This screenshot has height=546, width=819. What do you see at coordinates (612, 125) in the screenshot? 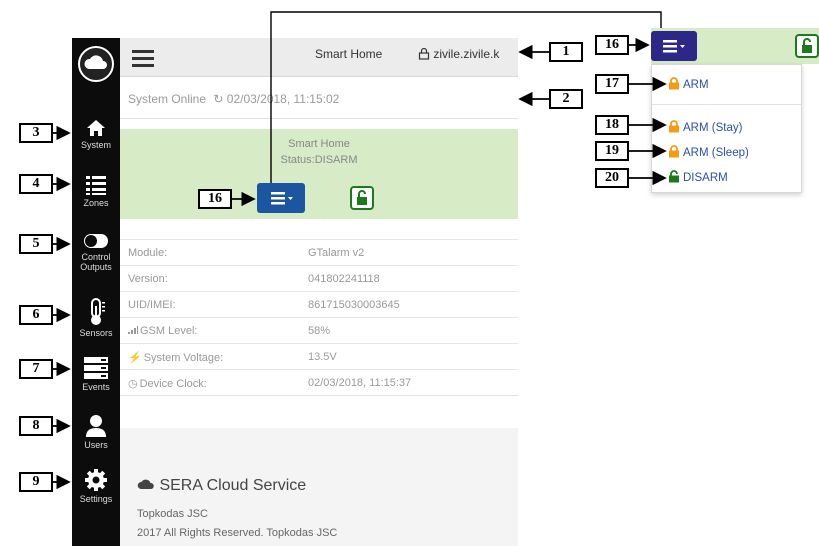
I see `callout-18: 18` at bounding box center [612, 125].